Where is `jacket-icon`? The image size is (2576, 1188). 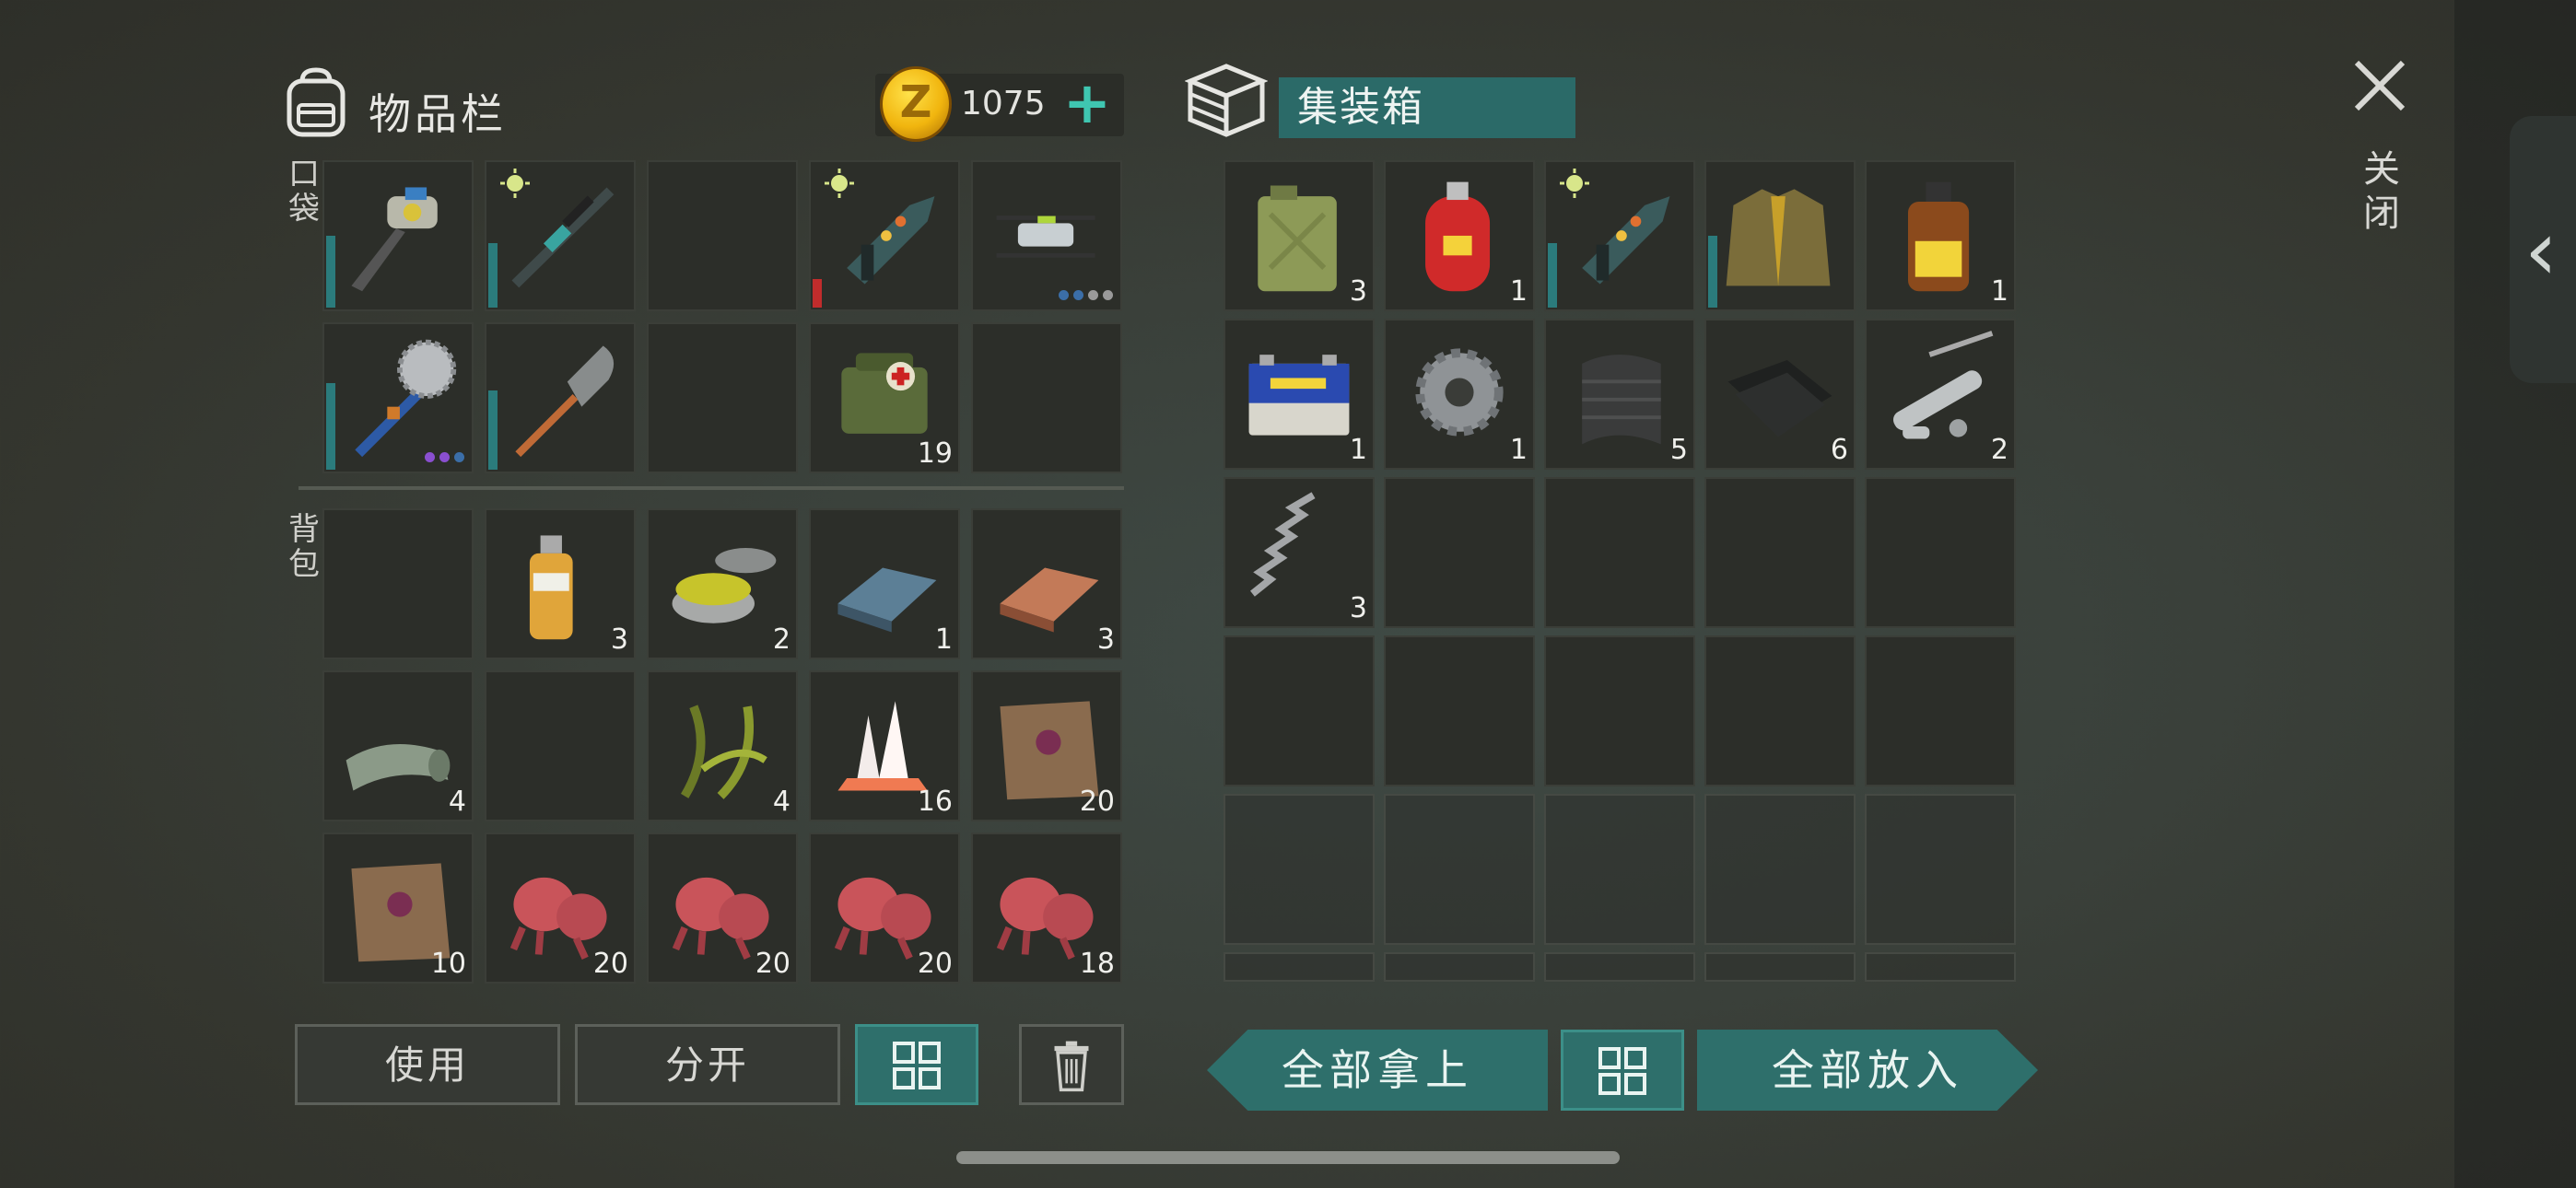
jacket-icon is located at coordinates (1778, 237).